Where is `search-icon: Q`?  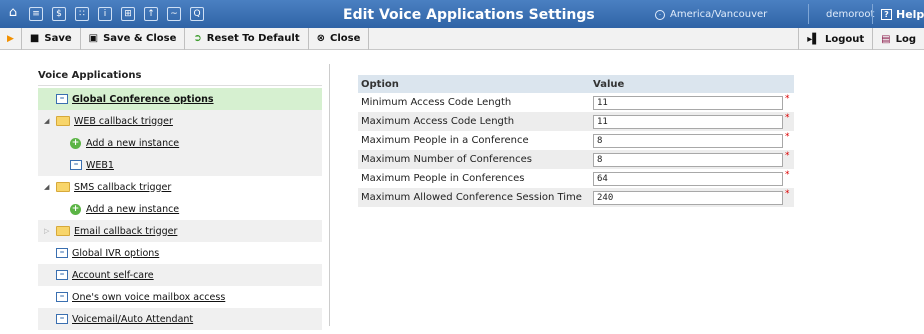
search-icon: Q is located at coordinates (197, 14).